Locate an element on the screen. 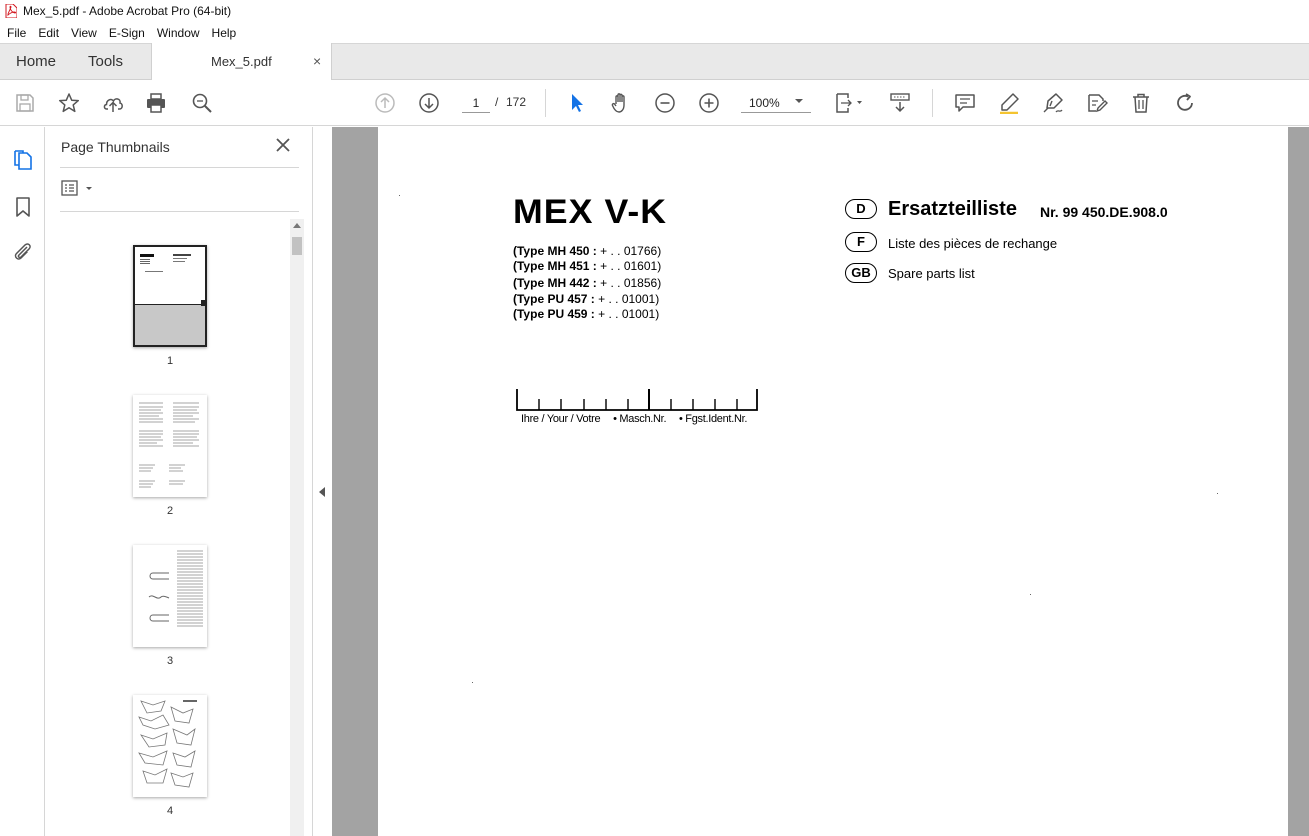 This screenshot has width=1309, height=836. print-icon is located at coordinates (156, 103).